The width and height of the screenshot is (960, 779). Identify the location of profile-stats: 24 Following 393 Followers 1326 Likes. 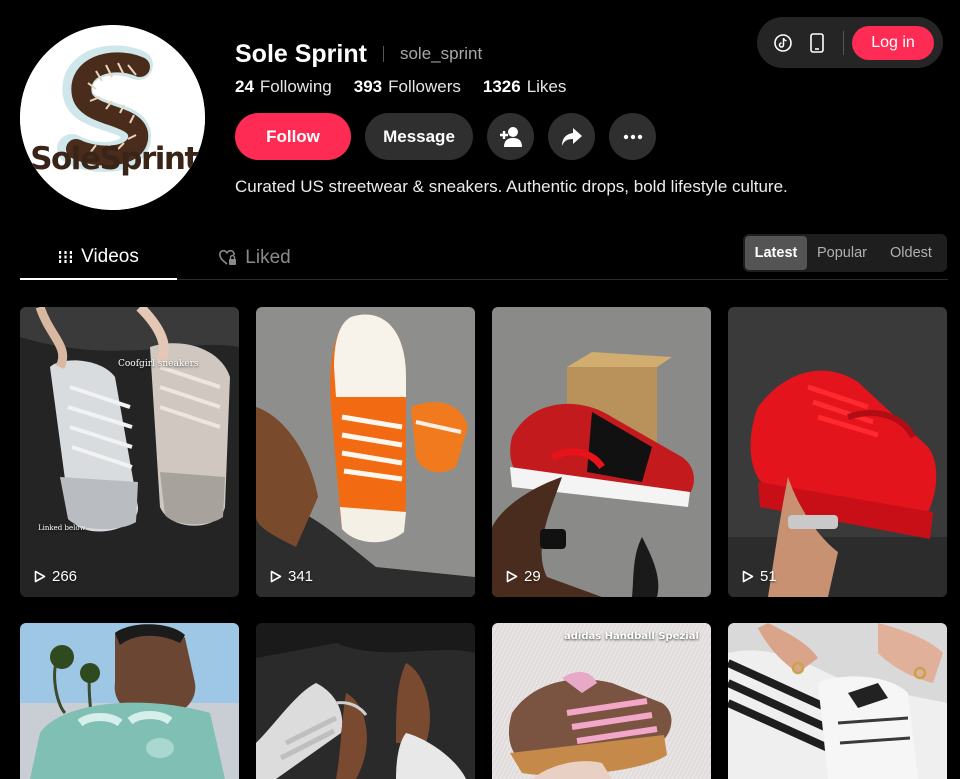
(400, 87).